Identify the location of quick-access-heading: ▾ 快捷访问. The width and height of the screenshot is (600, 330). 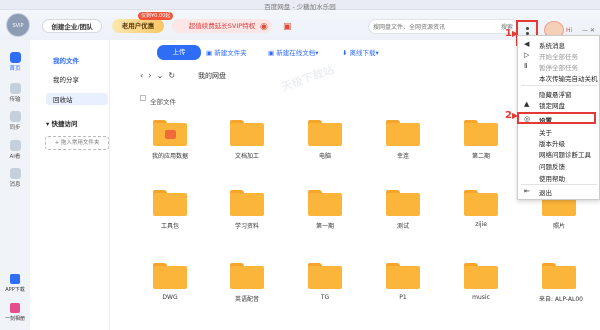
(62, 123).